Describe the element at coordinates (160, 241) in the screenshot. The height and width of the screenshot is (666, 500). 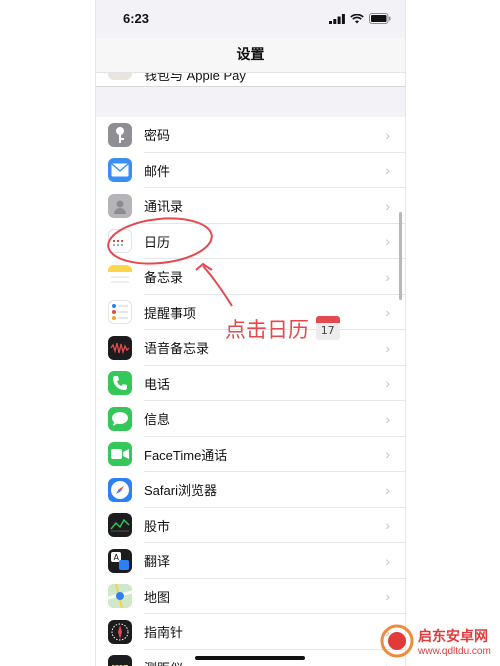
I see `annotation-circle` at that location.